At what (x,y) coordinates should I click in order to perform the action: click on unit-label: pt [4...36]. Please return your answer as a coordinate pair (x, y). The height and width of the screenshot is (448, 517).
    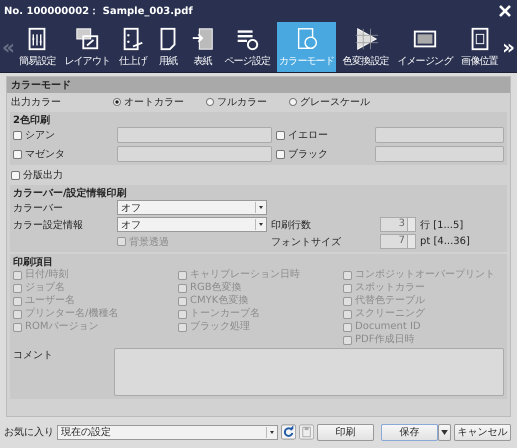
    Looking at the image, I should click on (445, 241).